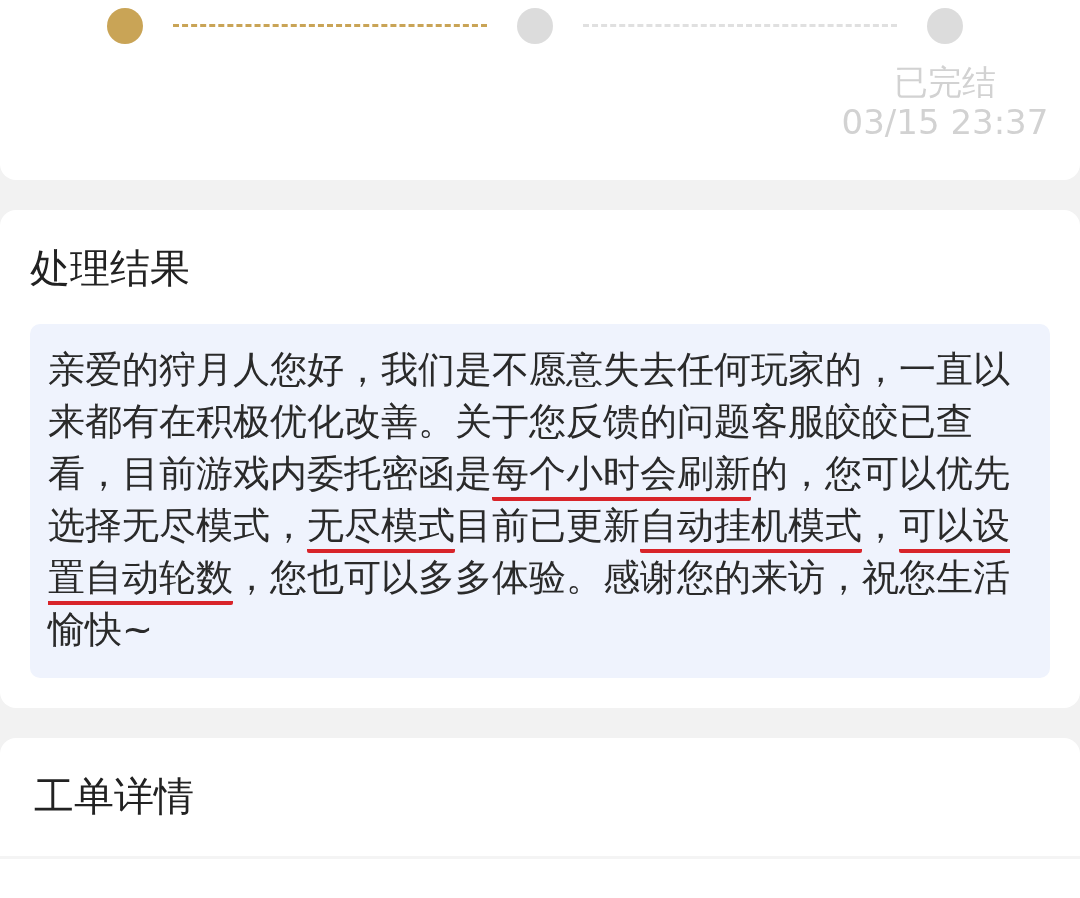 This screenshot has width=1080, height=898. I want to click on section-title: 处理结果, so click(110, 268).